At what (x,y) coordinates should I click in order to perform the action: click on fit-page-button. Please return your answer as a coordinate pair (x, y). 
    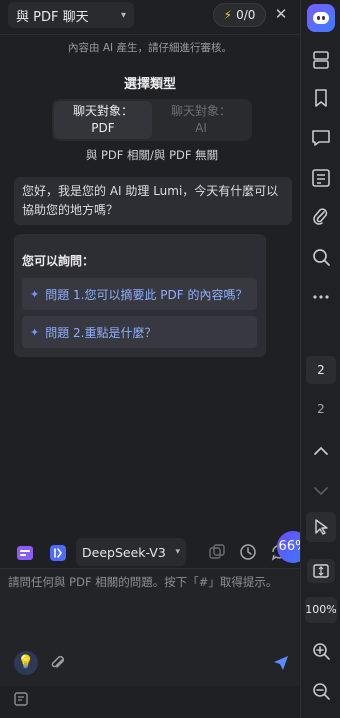
    Looking at the image, I should click on (321, 571).